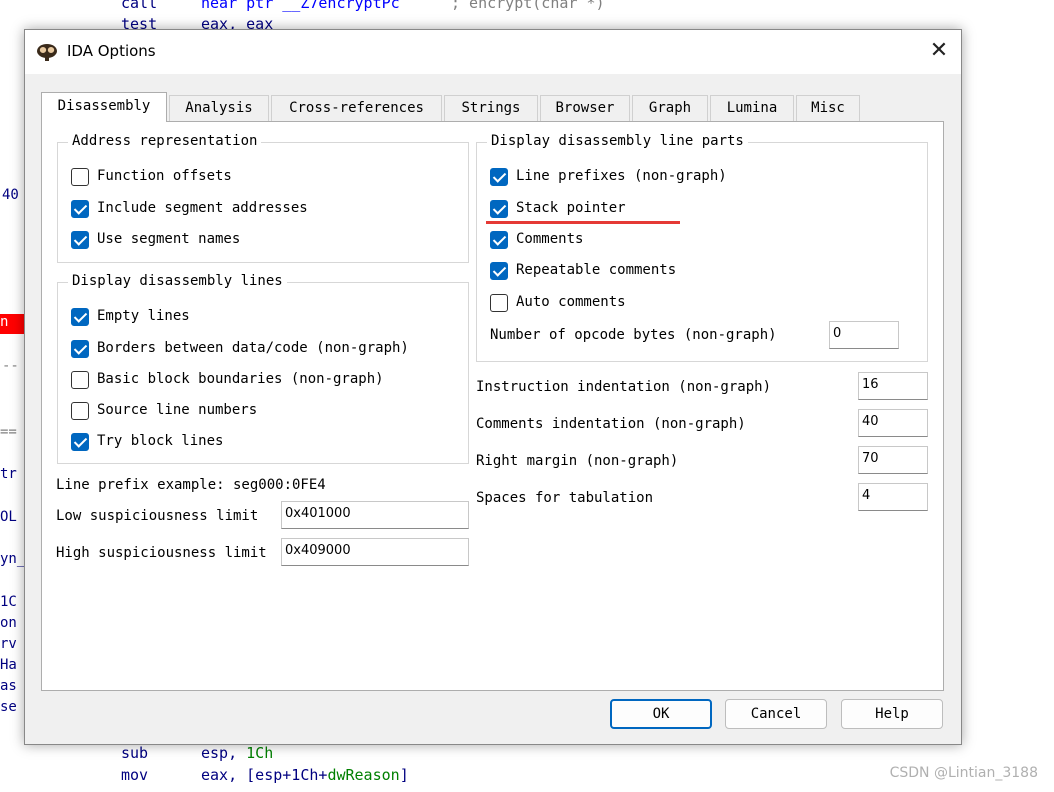 The height and width of the screenshot is (792, 1054). What do you see at coordinates (8, 686) in the screenshot?
I see `bg-fragment: as` at bounding box center [8, 686].